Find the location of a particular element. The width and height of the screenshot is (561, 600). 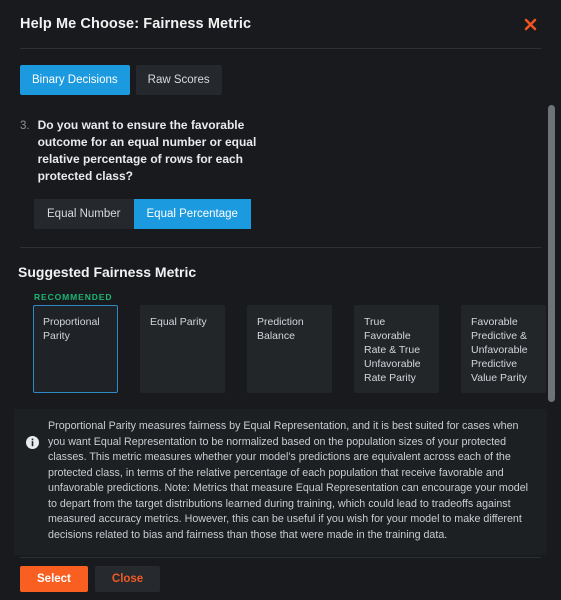

answer-equal-number: Equal Number is located at coordinates (84, 214).